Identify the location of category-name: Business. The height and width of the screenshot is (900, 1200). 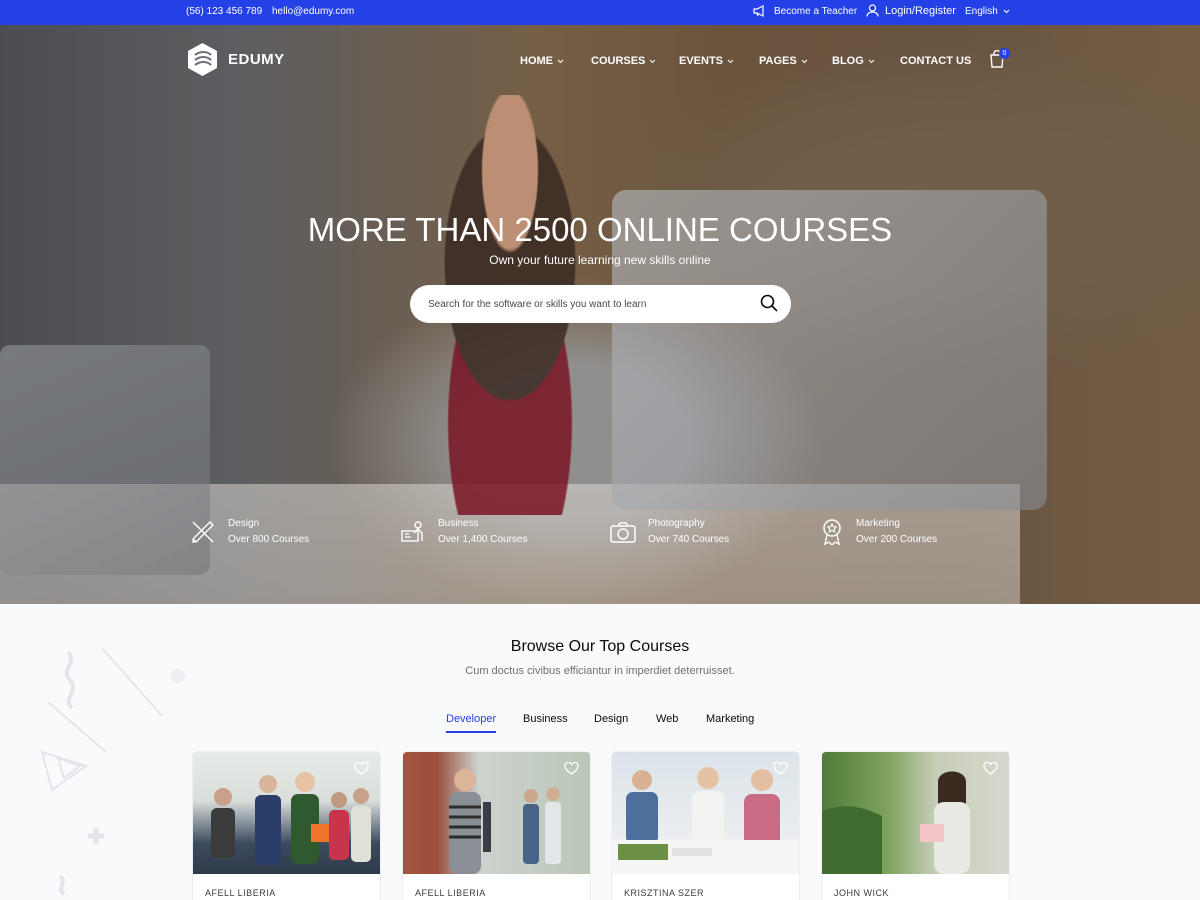
(458, 523).